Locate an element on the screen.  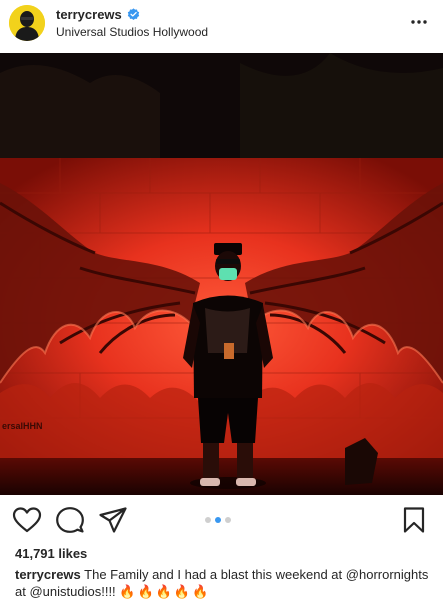
carousel-dot-active is located at coordinates (218, 520).